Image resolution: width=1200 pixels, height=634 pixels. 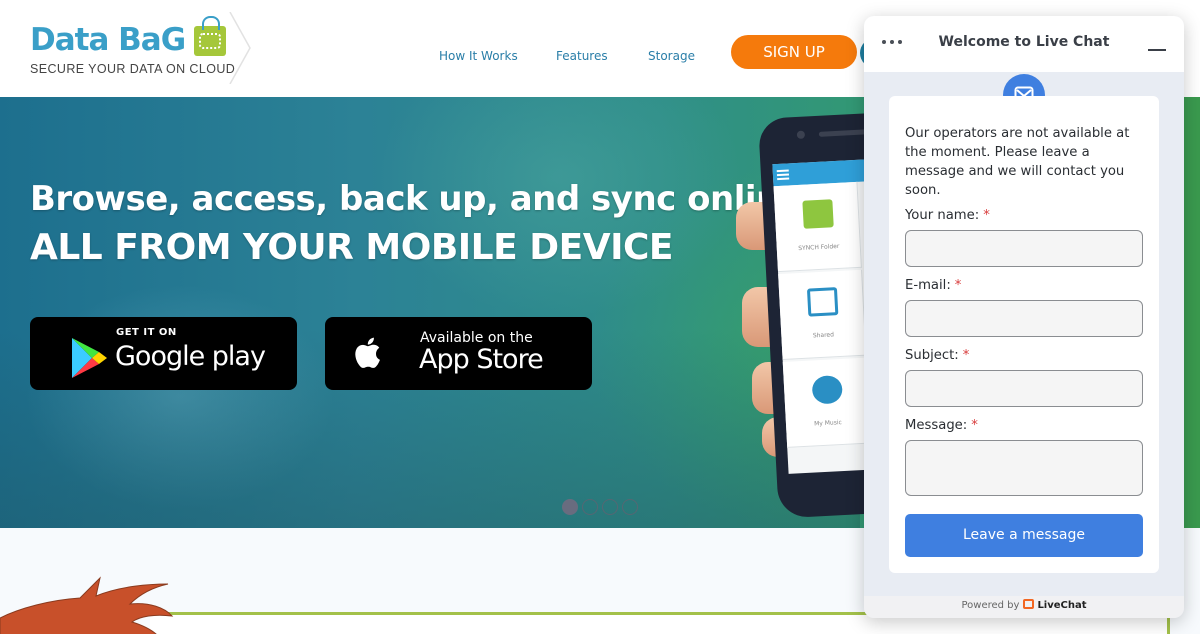 I want to click on sync-folder-icon, so click(x=818, y=214).